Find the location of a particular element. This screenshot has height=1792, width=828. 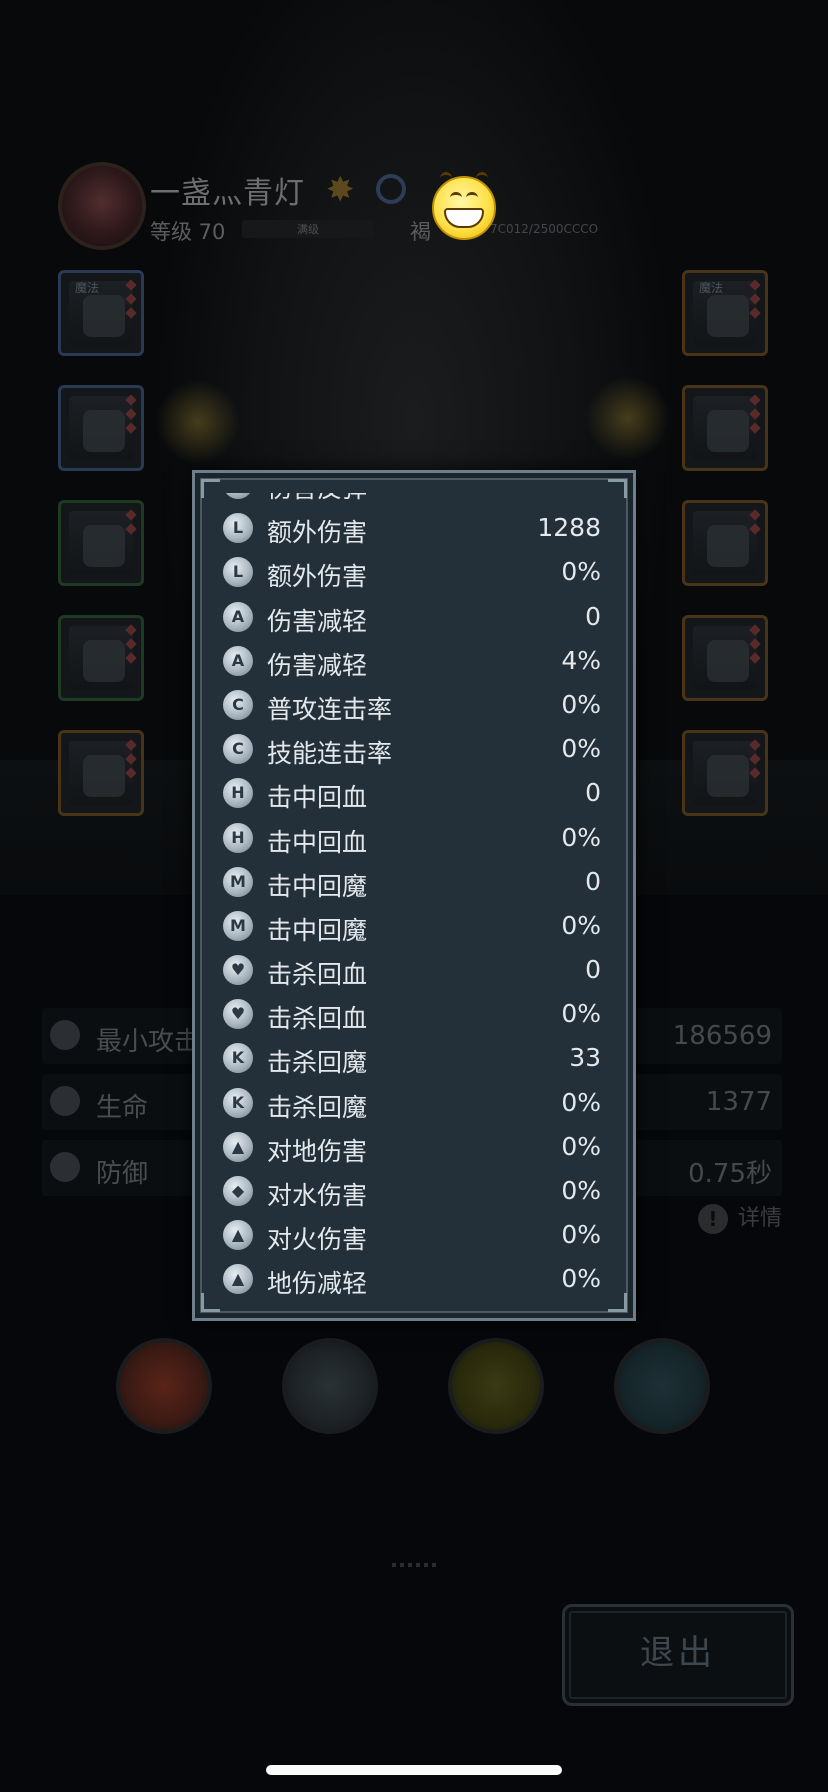

attribute-row: ▲ 对地伤害 0% is located at coordinates (414, 1148).